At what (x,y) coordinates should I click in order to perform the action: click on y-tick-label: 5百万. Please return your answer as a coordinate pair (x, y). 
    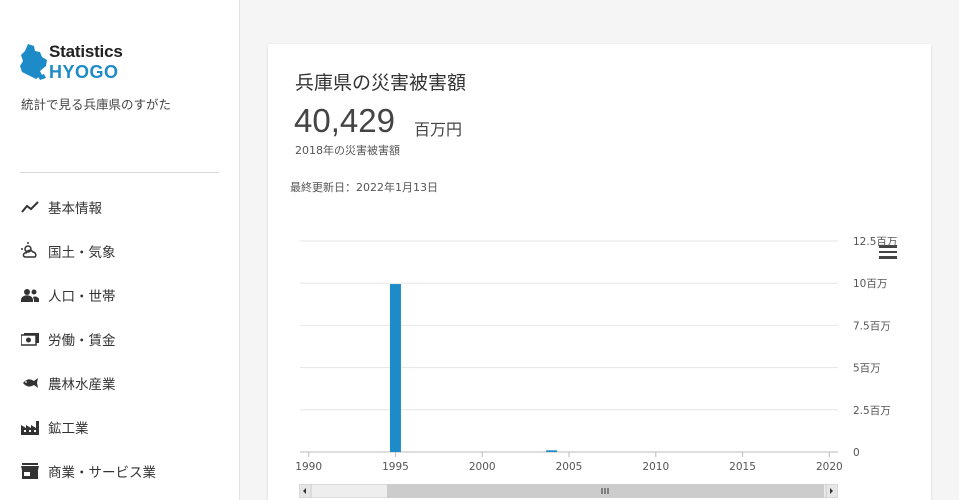
    Looking at the image, I should click on (867, 369).